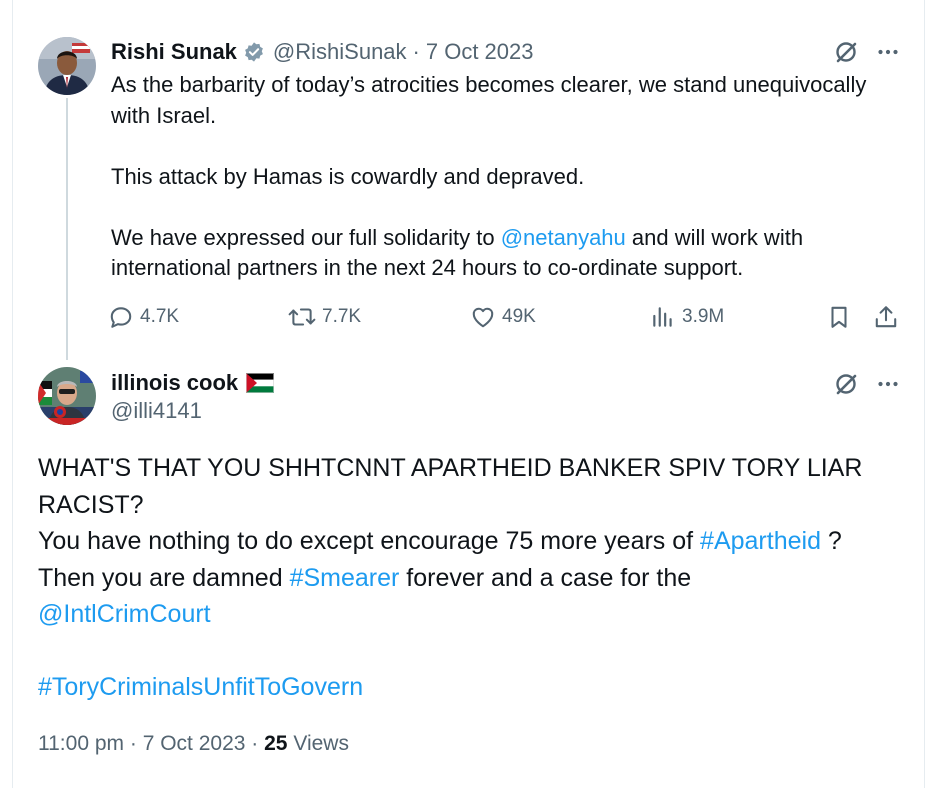 This screenshot has height=788, width=940. I want to click on heart-icon, so click(483, 317).